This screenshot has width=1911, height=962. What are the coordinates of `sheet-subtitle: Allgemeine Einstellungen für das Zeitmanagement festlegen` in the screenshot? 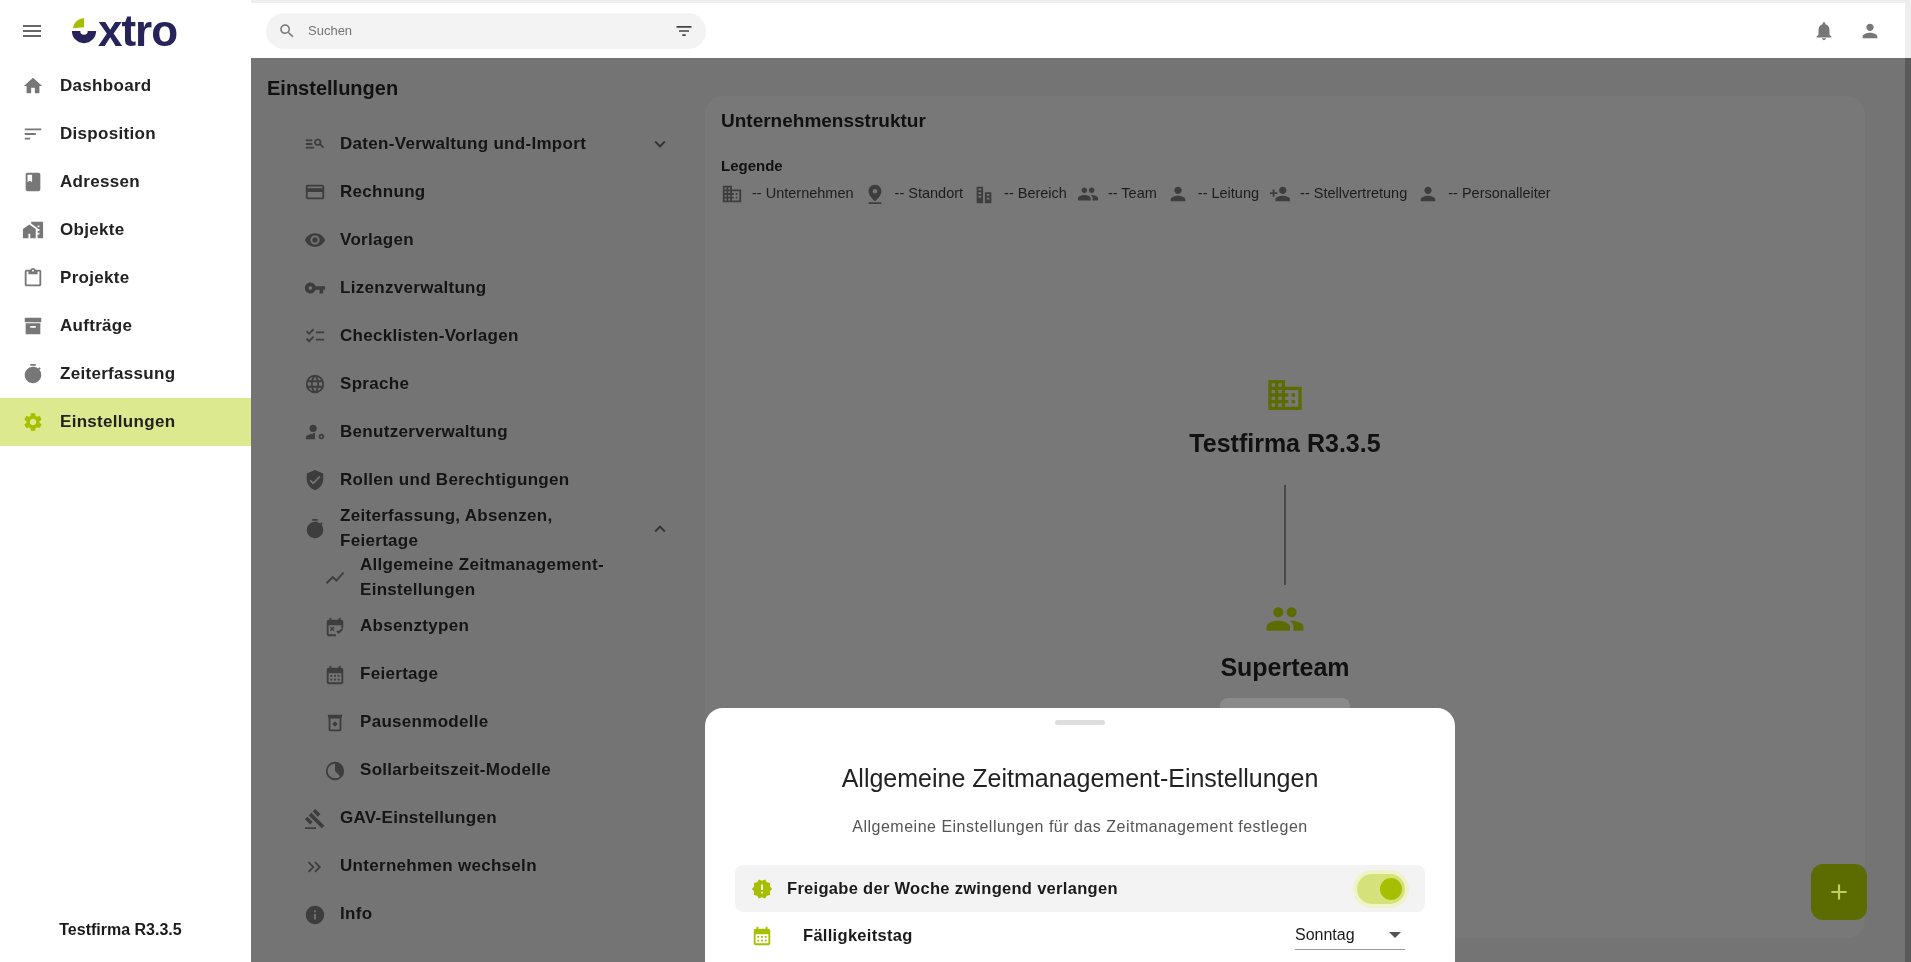 It's located at (1080, 827).